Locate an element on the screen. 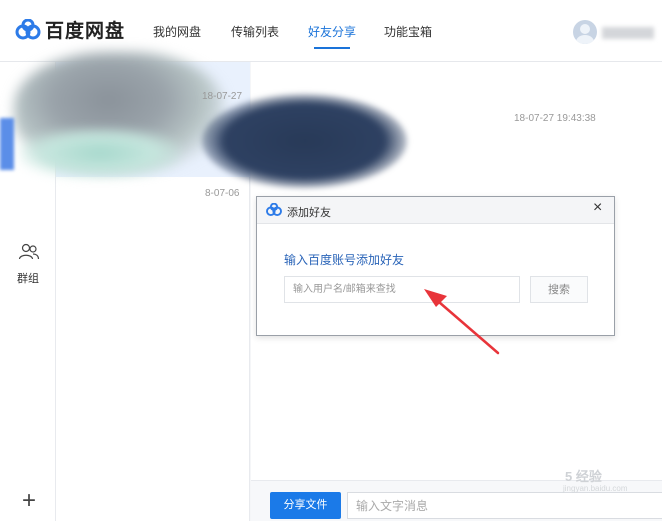  add-friend-dialog: 添加好友 × 输入百度账号添加好友 输入用户名/邮箱来查找 搜索 is located at coordinates (435, 266).